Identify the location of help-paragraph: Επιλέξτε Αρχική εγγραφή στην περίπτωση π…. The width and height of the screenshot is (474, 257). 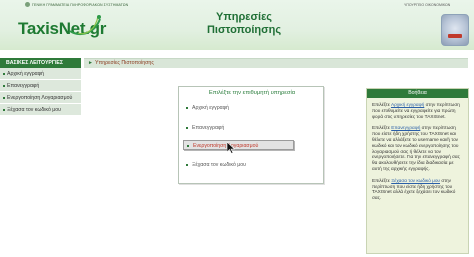
(417, 110).